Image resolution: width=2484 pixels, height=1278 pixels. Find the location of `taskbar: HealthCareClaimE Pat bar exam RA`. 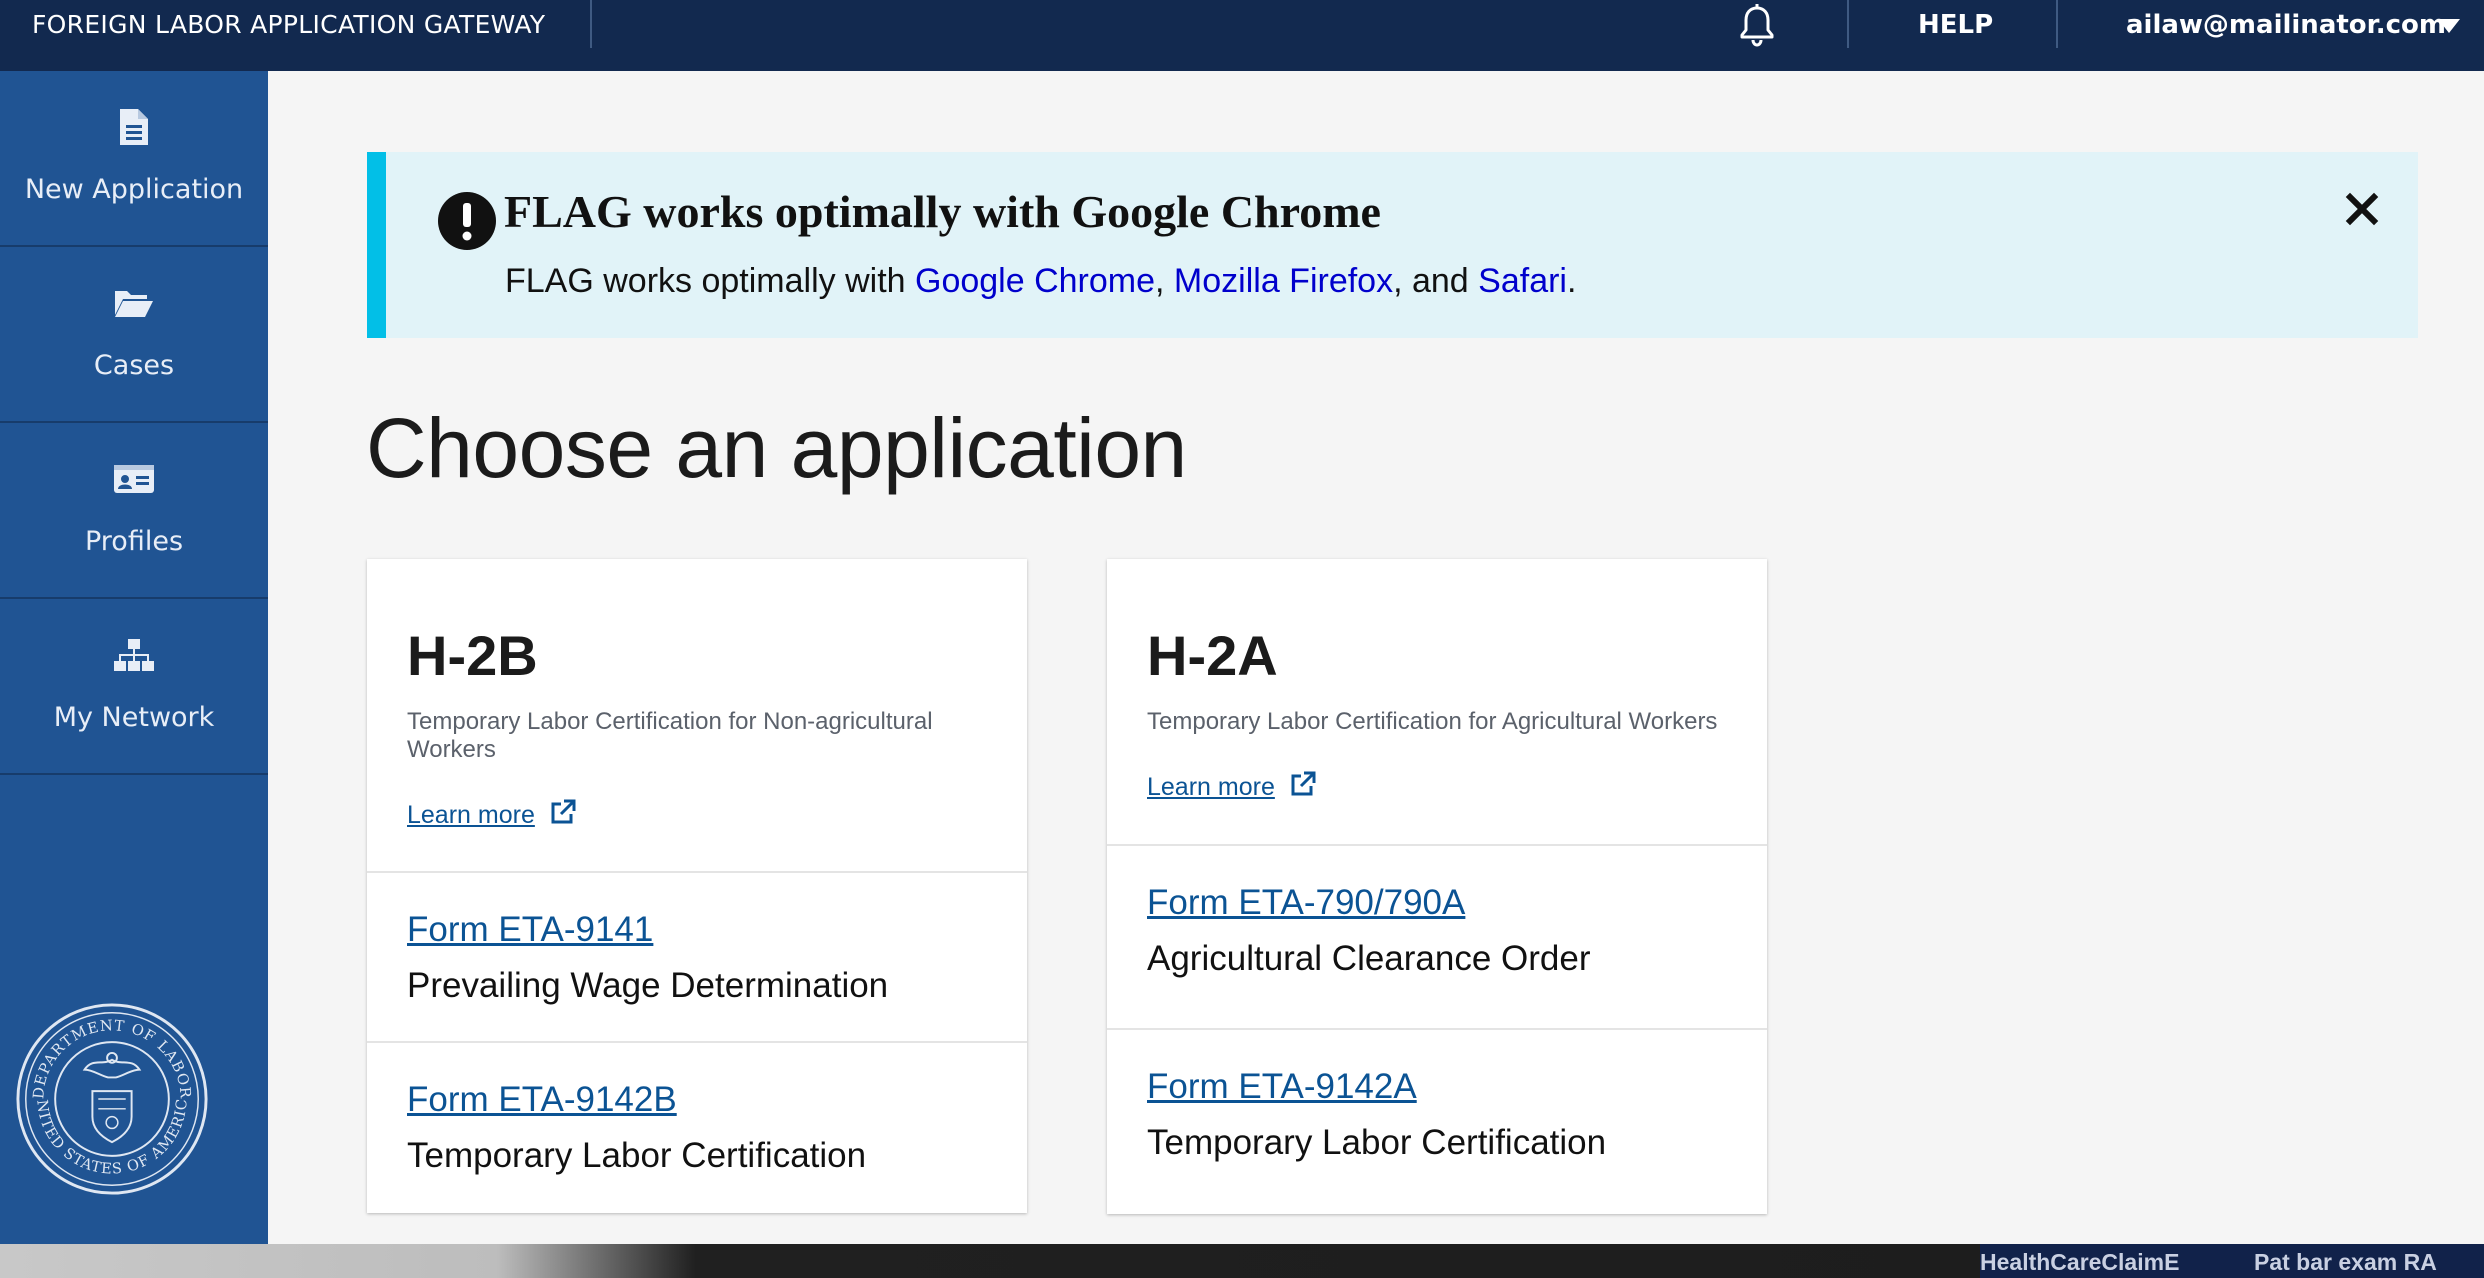

taskbar: HealthCareClaimE Pat bar exam RA is located at coordinates (2232, 1261).